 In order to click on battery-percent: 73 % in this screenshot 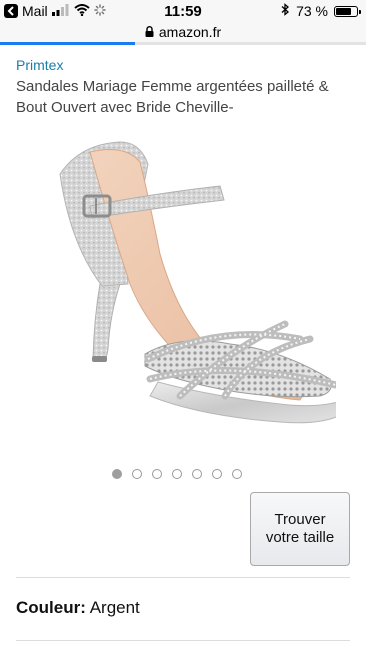, I will do `click(312, 11)`.